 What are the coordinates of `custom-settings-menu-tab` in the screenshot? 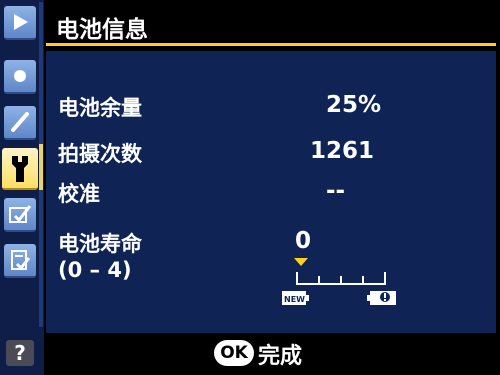 It's located at (20, 123).